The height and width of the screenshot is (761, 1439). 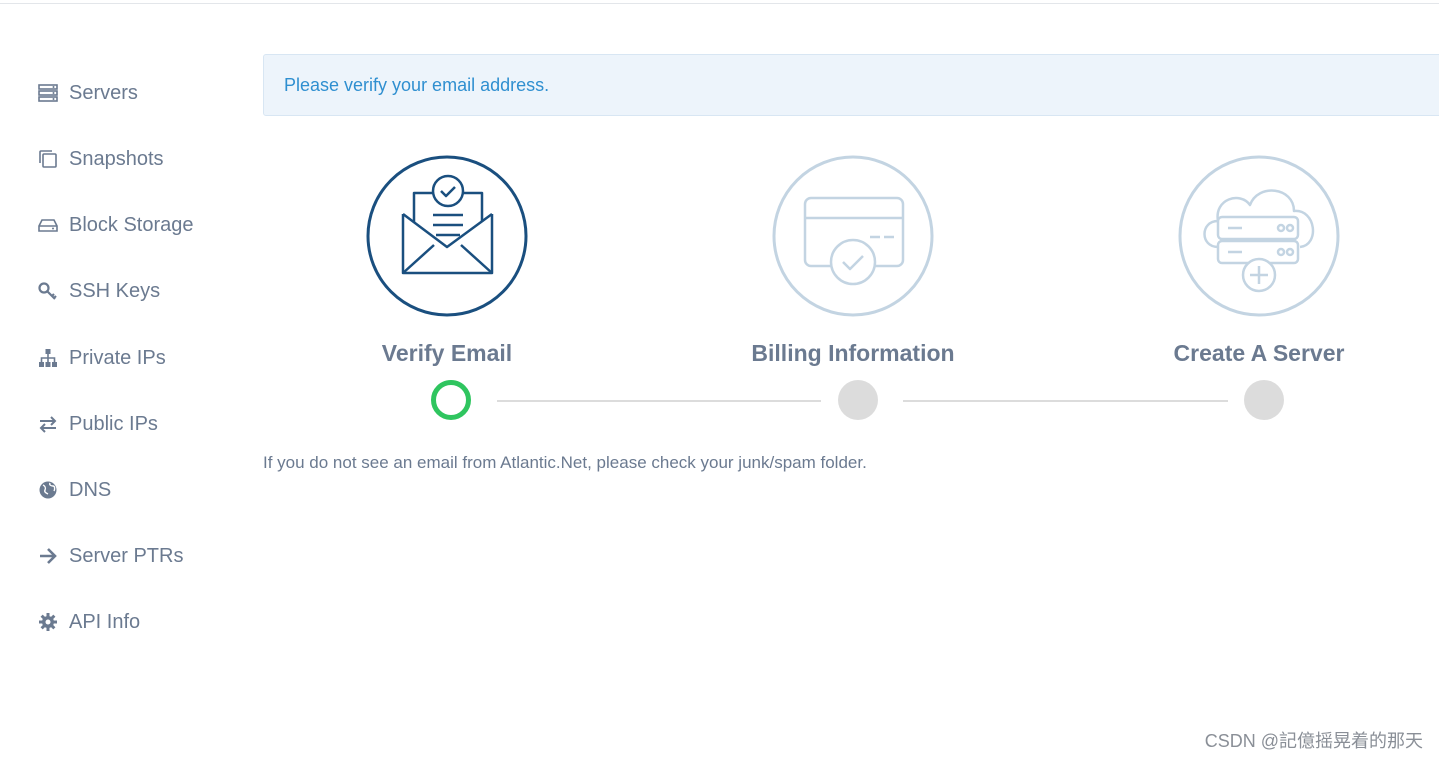 I want to click on block-storage-icon, so click(x=48, y=225).